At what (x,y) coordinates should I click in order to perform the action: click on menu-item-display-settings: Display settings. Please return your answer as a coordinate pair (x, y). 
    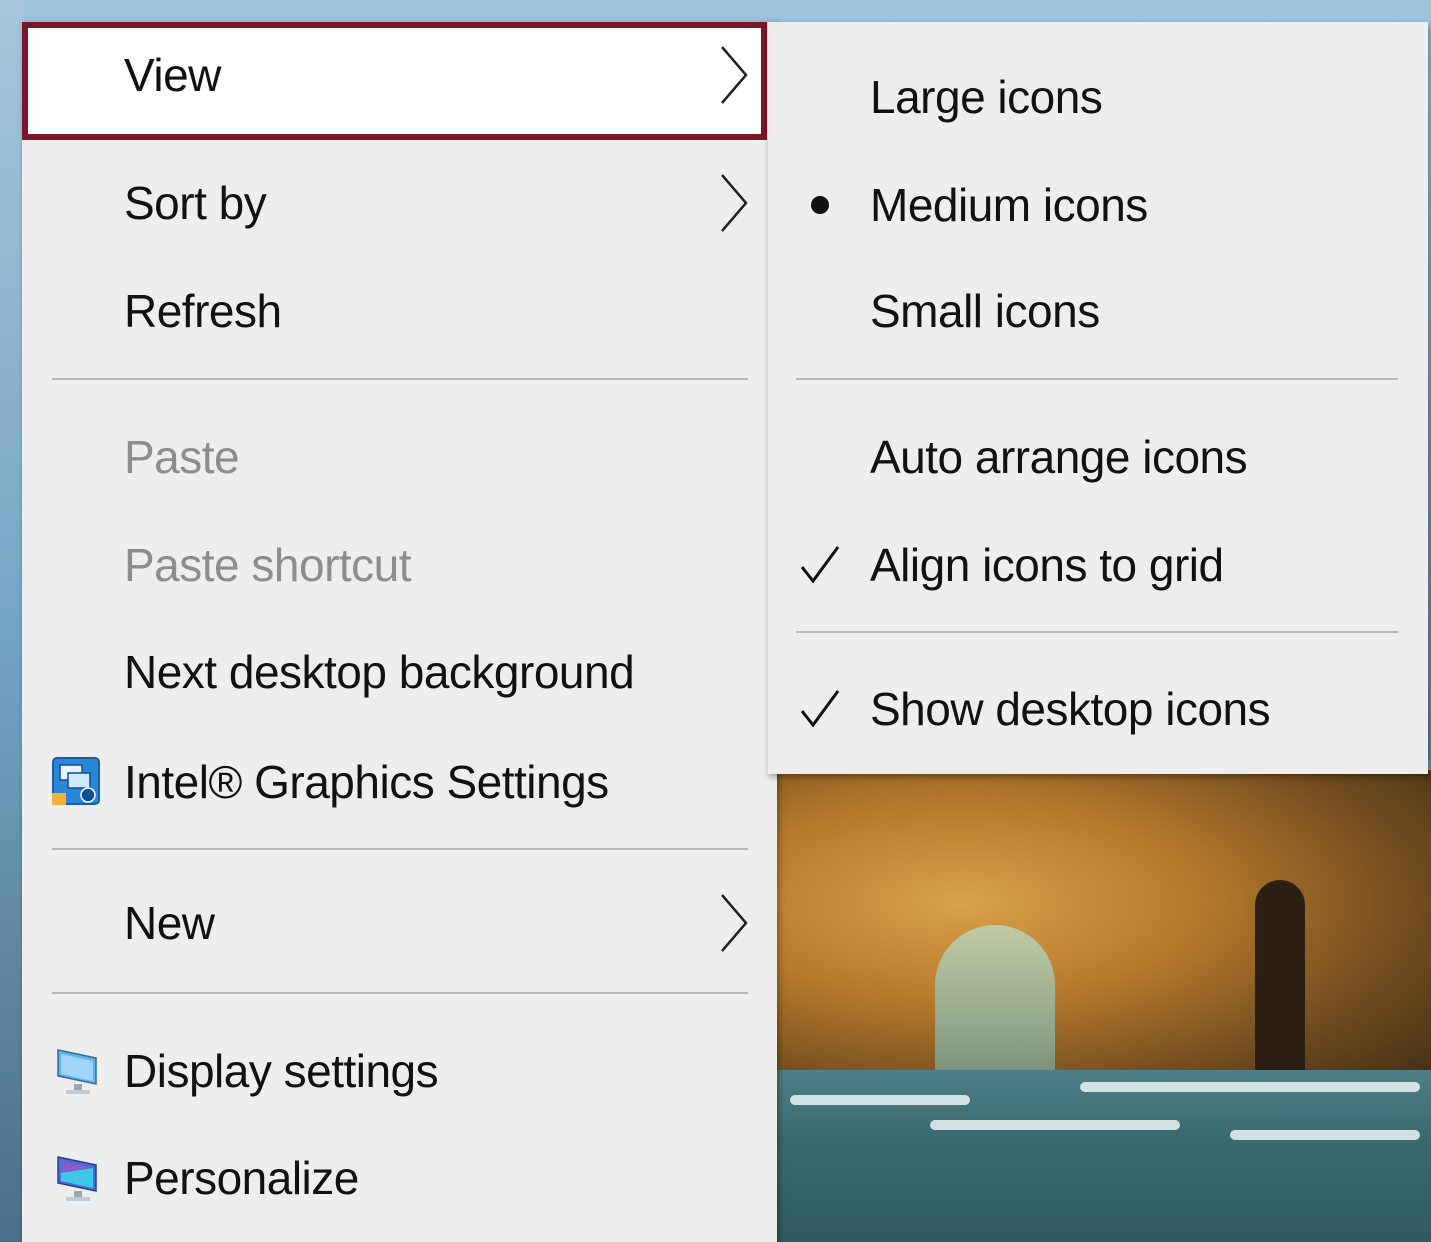
    Looking at the image, I should click on (399, 1071).